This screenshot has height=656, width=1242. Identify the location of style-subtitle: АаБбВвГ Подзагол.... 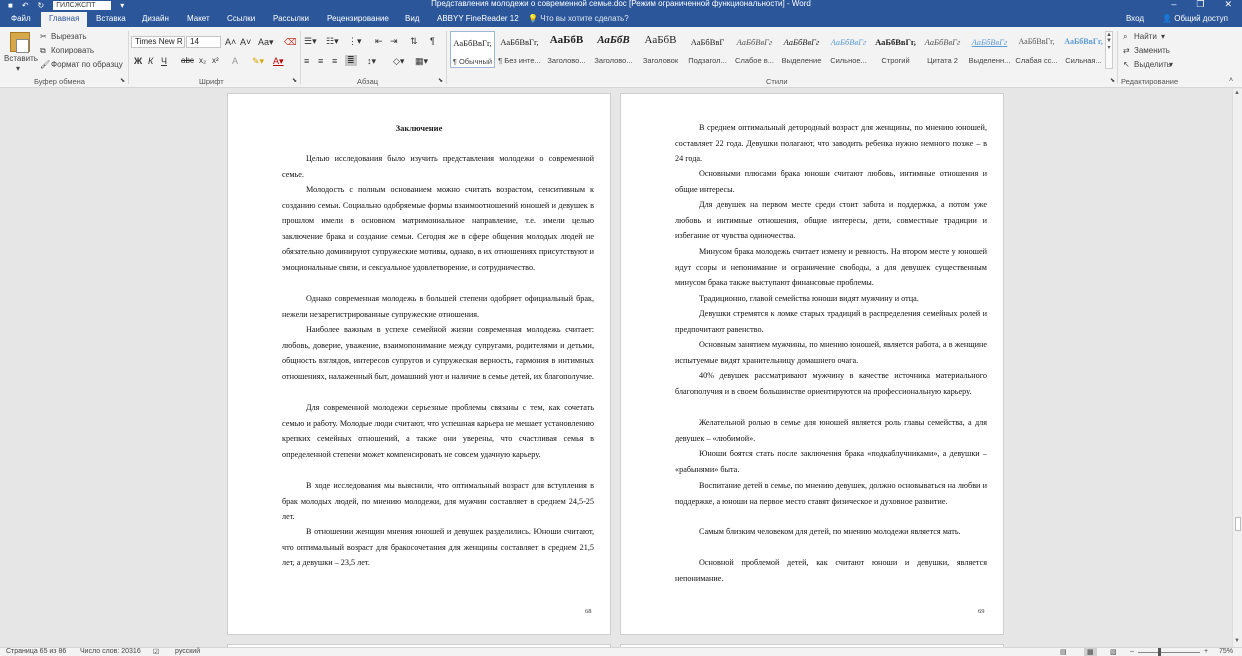
(707, 49).